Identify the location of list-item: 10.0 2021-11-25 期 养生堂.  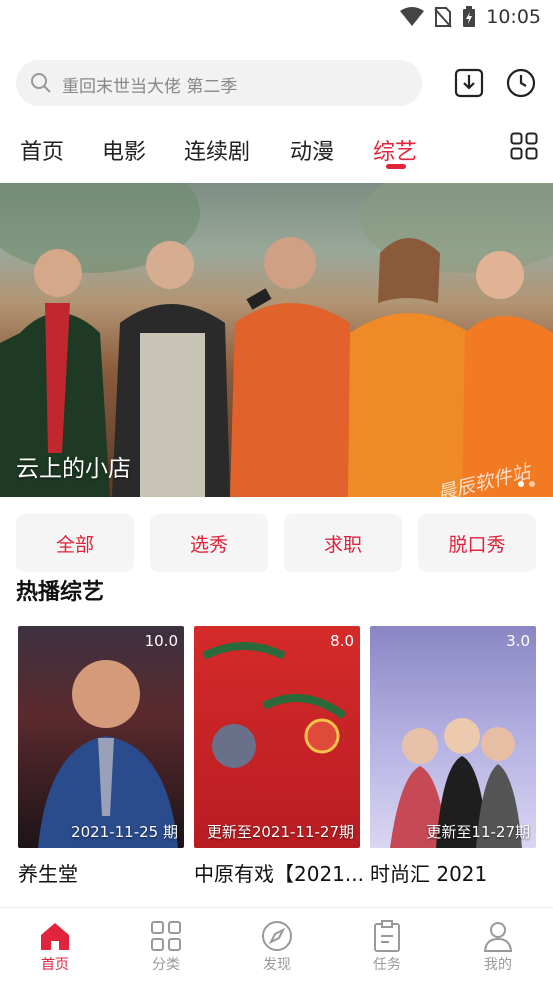
(101, 756).